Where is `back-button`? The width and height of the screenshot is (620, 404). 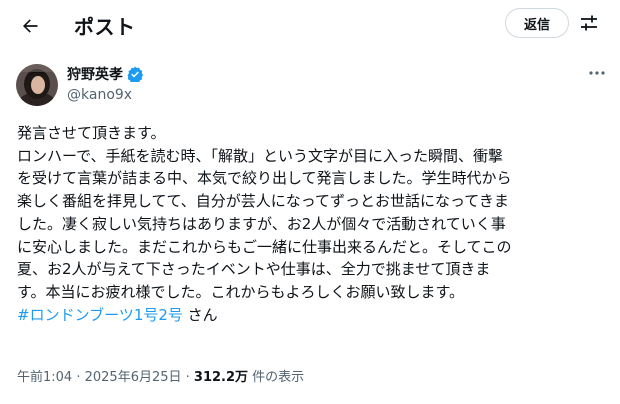
back-button is located at coordinates (30, 26).